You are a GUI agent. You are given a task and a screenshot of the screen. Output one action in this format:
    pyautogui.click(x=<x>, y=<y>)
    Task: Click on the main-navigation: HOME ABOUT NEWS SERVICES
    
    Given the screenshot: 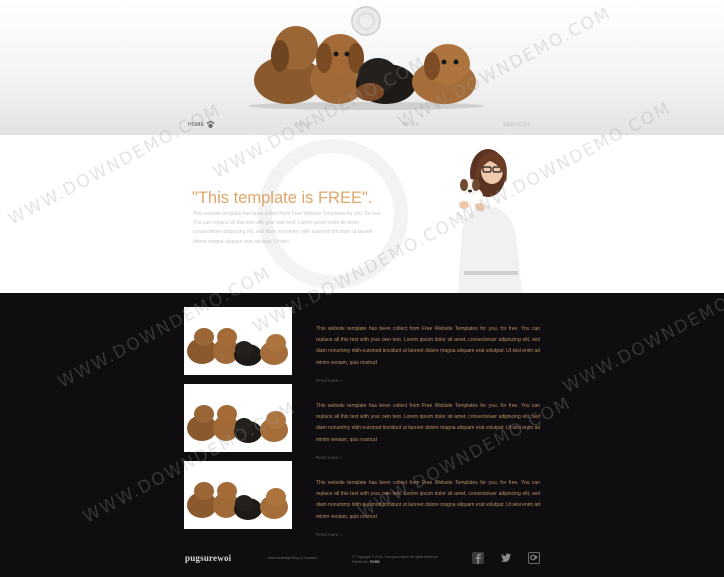 What is the action you would take?
    pyautogui.click(x=362, y=126)
    